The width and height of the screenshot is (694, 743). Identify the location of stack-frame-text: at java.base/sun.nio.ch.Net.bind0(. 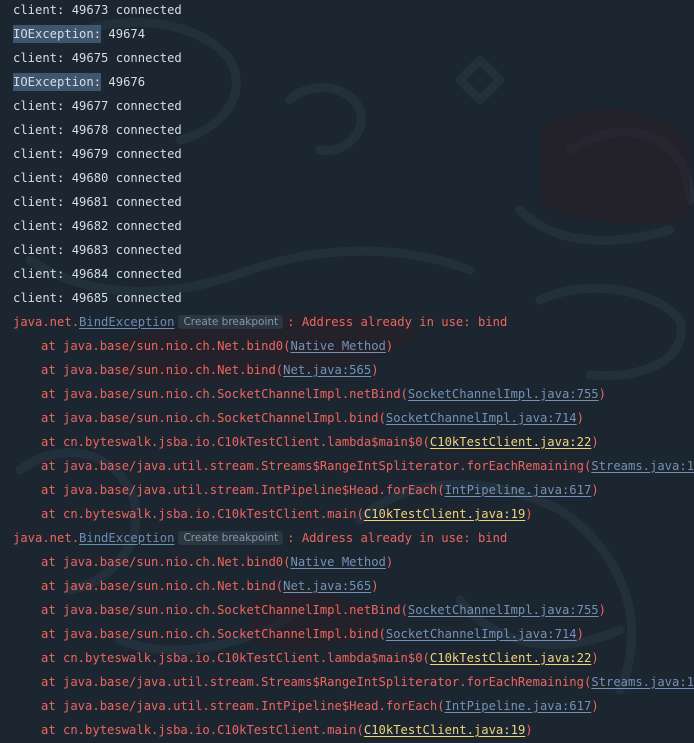
(166, 346).